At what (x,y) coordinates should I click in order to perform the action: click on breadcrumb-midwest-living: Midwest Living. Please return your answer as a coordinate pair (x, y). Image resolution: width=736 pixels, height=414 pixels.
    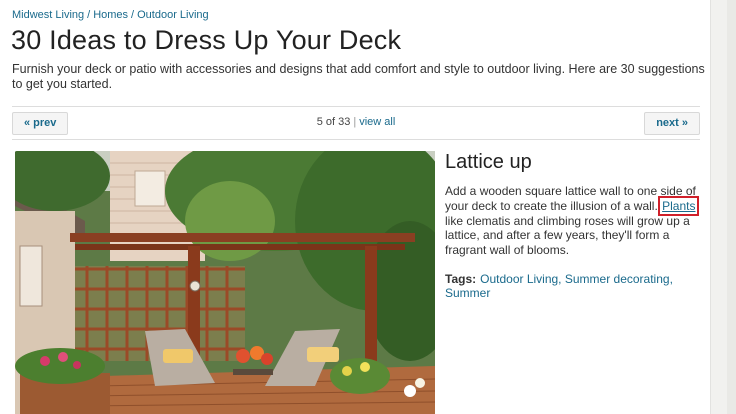
    Looking at the image, I should click on (48, 15).